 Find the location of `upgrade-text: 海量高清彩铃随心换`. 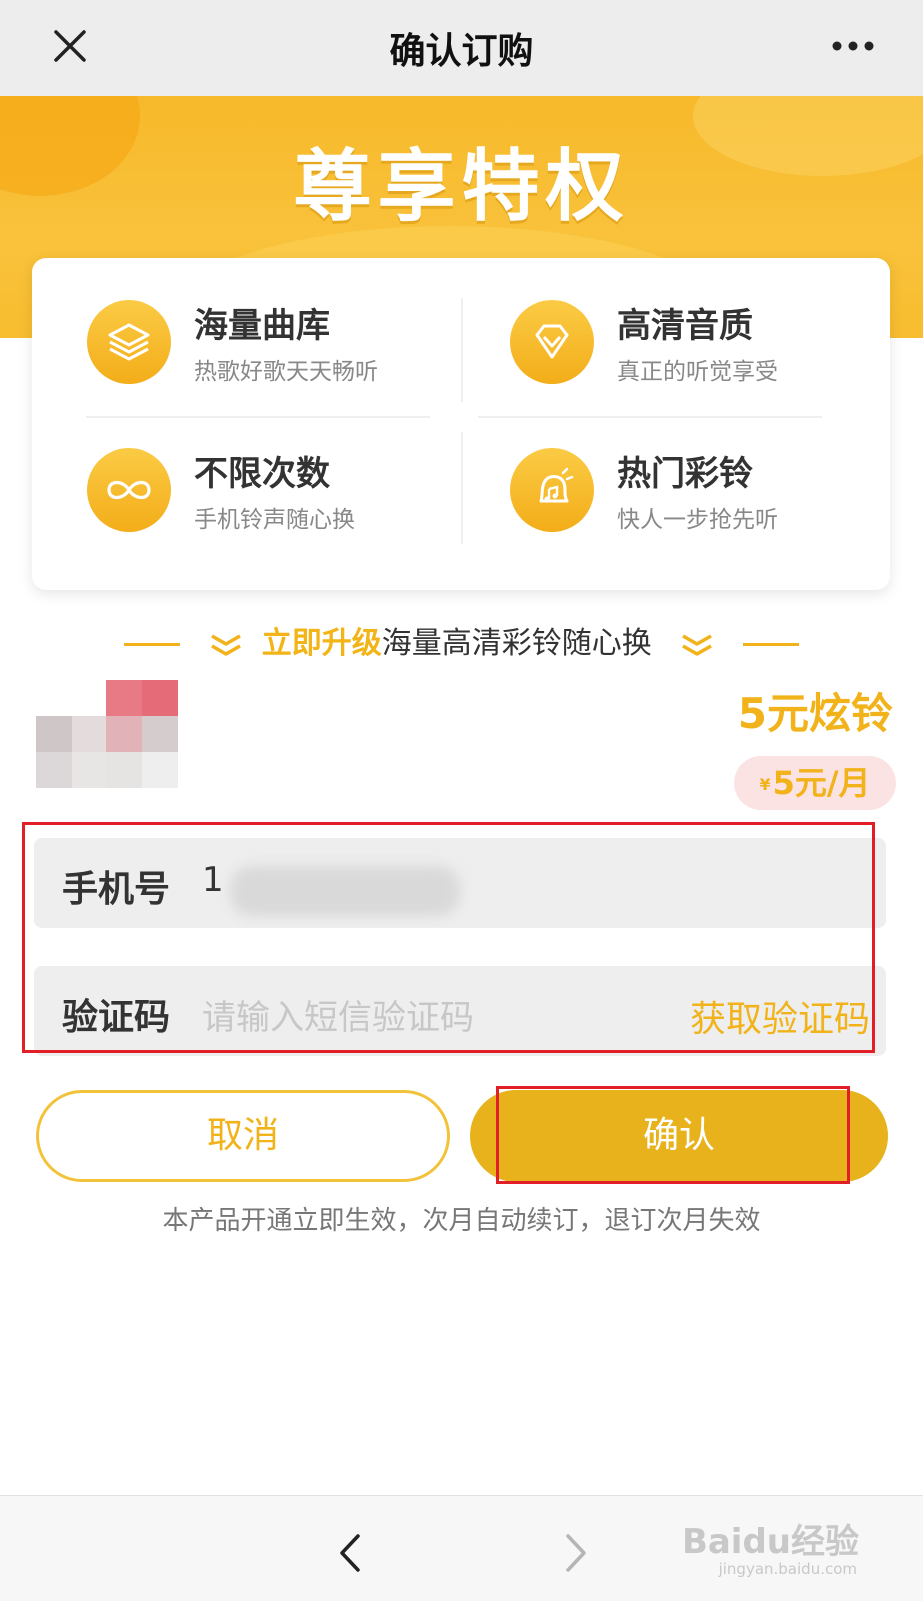

upgrade-text: 海量高清彩铃随心换 is located at coordinates (516, 643).